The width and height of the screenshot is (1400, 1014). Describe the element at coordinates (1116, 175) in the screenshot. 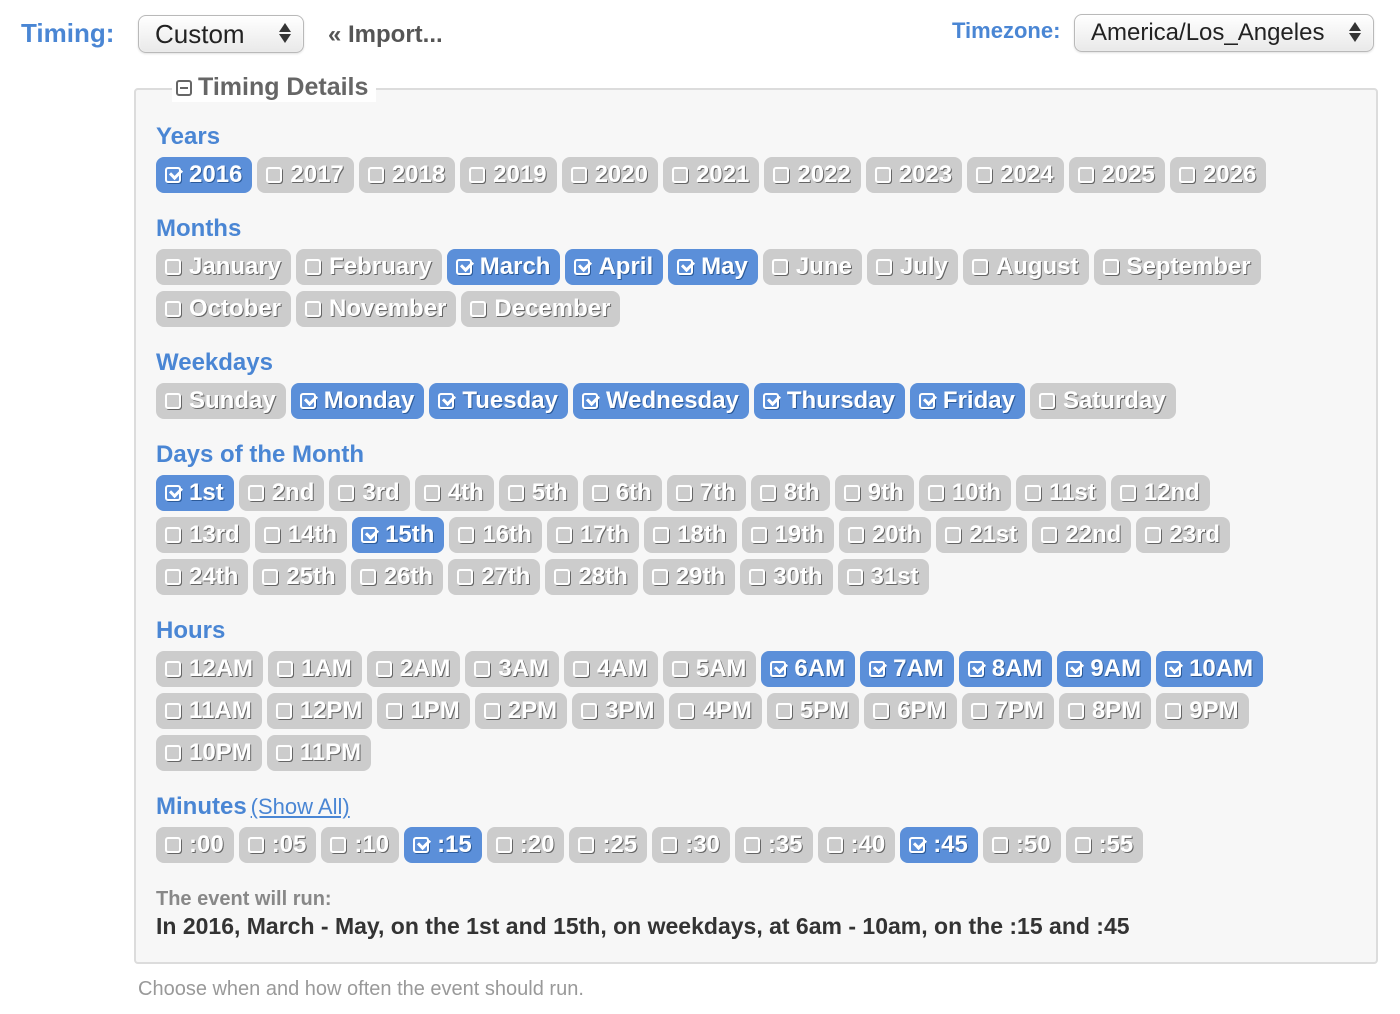

I see `years-option: 2025` at that location.